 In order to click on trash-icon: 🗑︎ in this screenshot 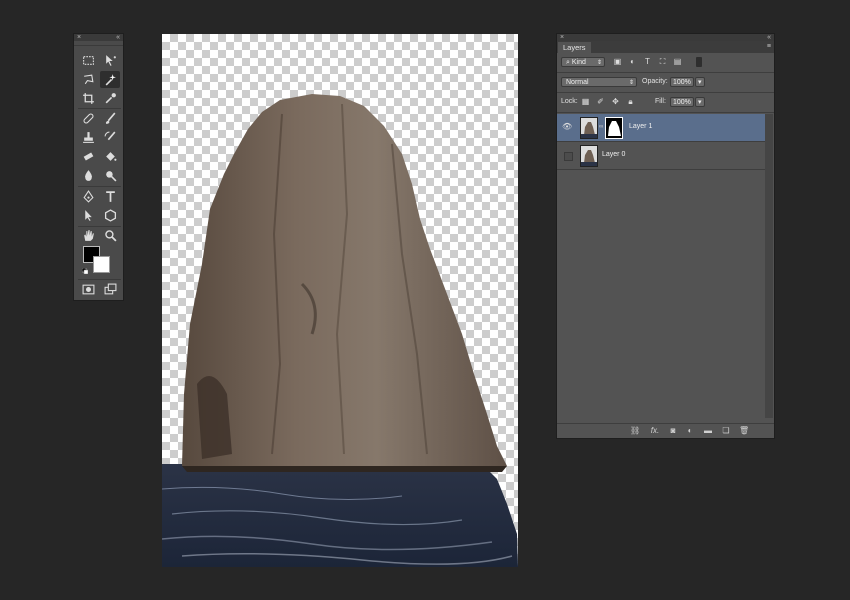, I will do `click(744, 431)`.